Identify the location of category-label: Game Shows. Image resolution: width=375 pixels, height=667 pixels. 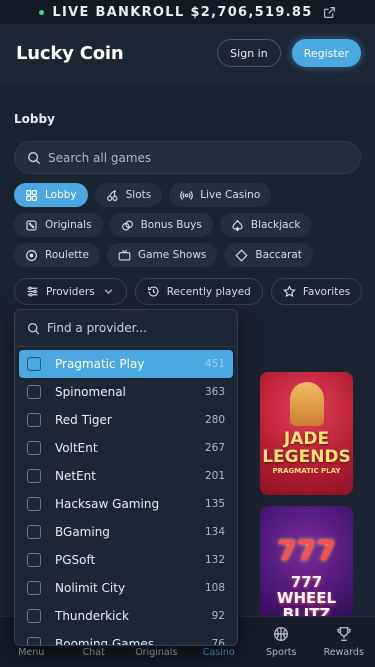
(172, 255).